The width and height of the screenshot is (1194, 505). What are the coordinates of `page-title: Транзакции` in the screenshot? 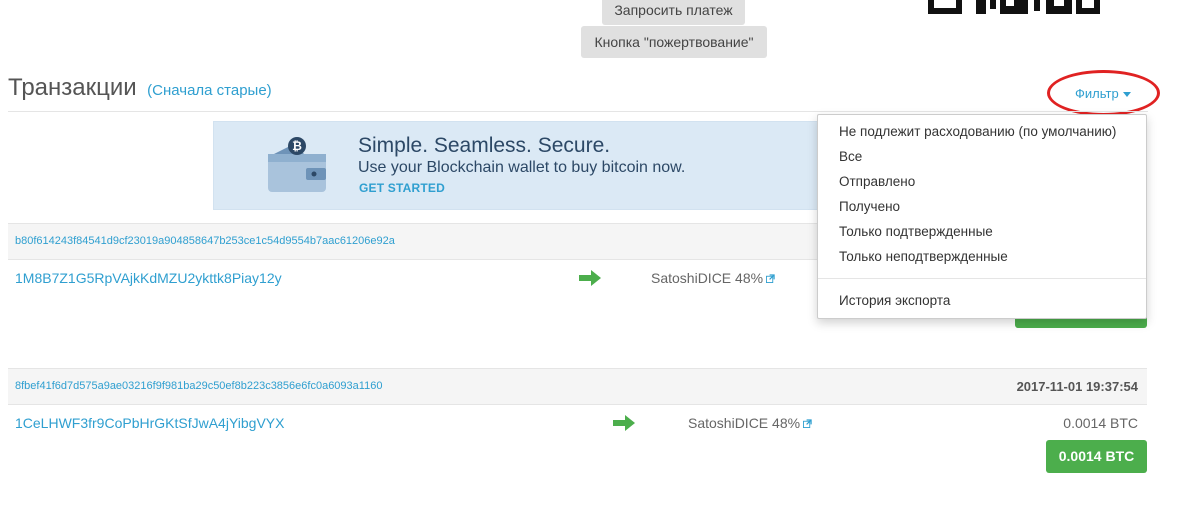 It's located at (72, 87).